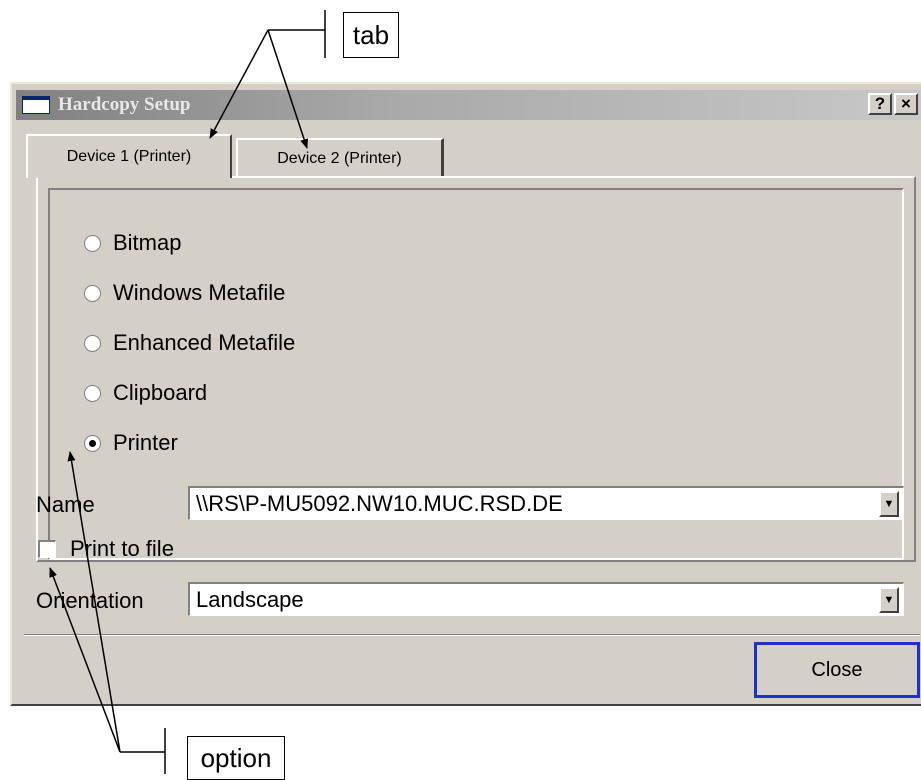 Image resolution: width=921 pixels, height=780 pixels. I want to click on name-select: \\RS\P-MU5092.NW10.MUC.RSD.DE ▼, so click(546, 503).